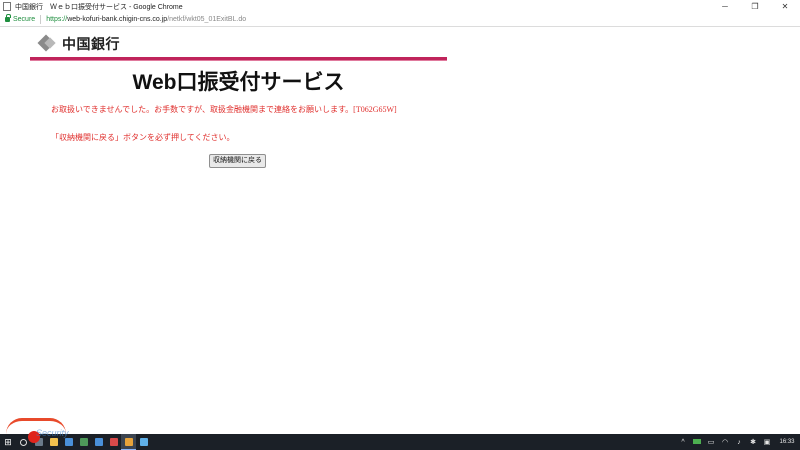 Image resolution: width=800 pixels, height=450 pixels. What do you see at coordinates (753, 442) in the screenshot?
I see `settings-icon: ✱` at bounding box center [753, 442].